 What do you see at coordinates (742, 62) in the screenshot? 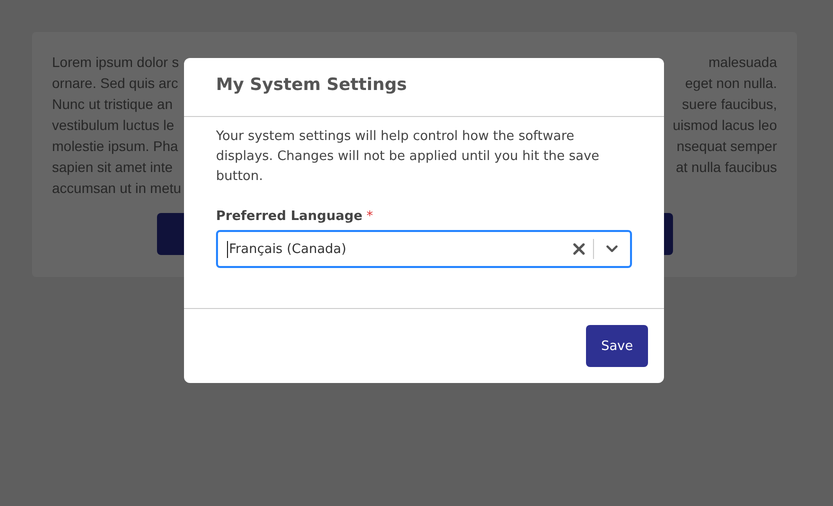
I see `paragraph-text: malesuada` at bounding box center [742, 62].